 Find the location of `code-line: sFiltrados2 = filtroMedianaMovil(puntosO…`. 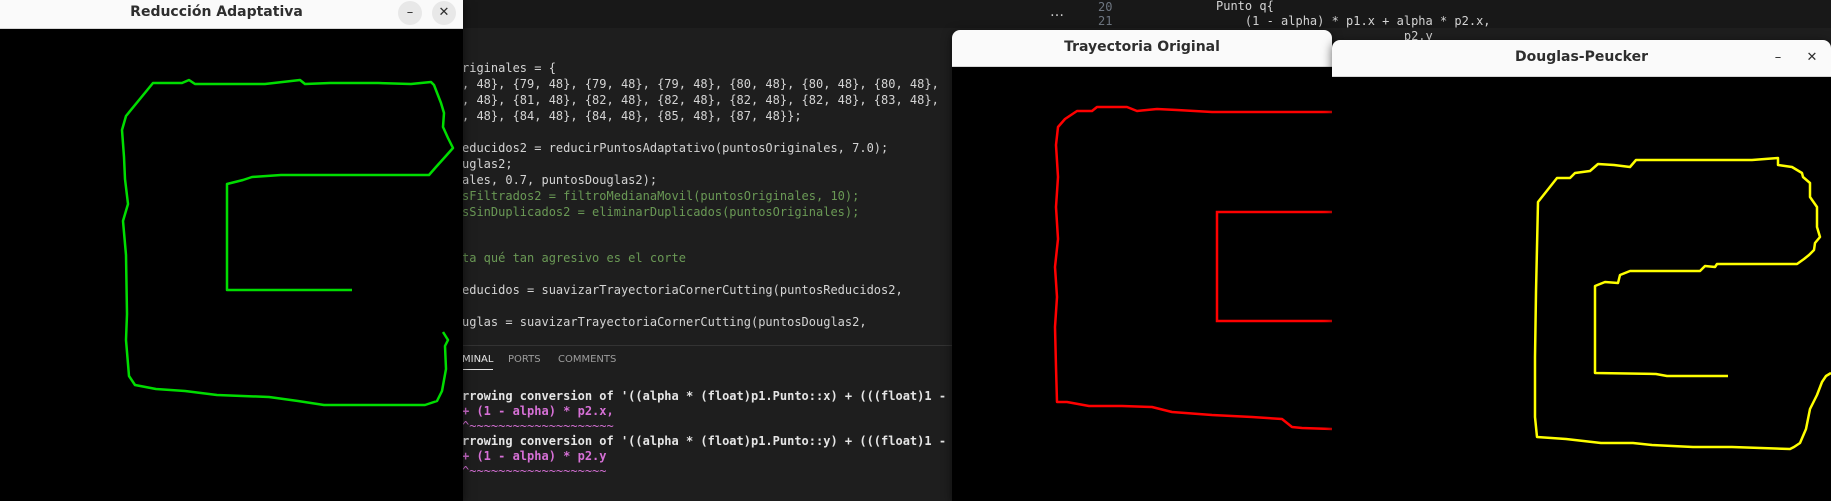

code-line: sFiltrados2 = filtroMedianaMovil(puntosO… is located at coordinates (661, 196).